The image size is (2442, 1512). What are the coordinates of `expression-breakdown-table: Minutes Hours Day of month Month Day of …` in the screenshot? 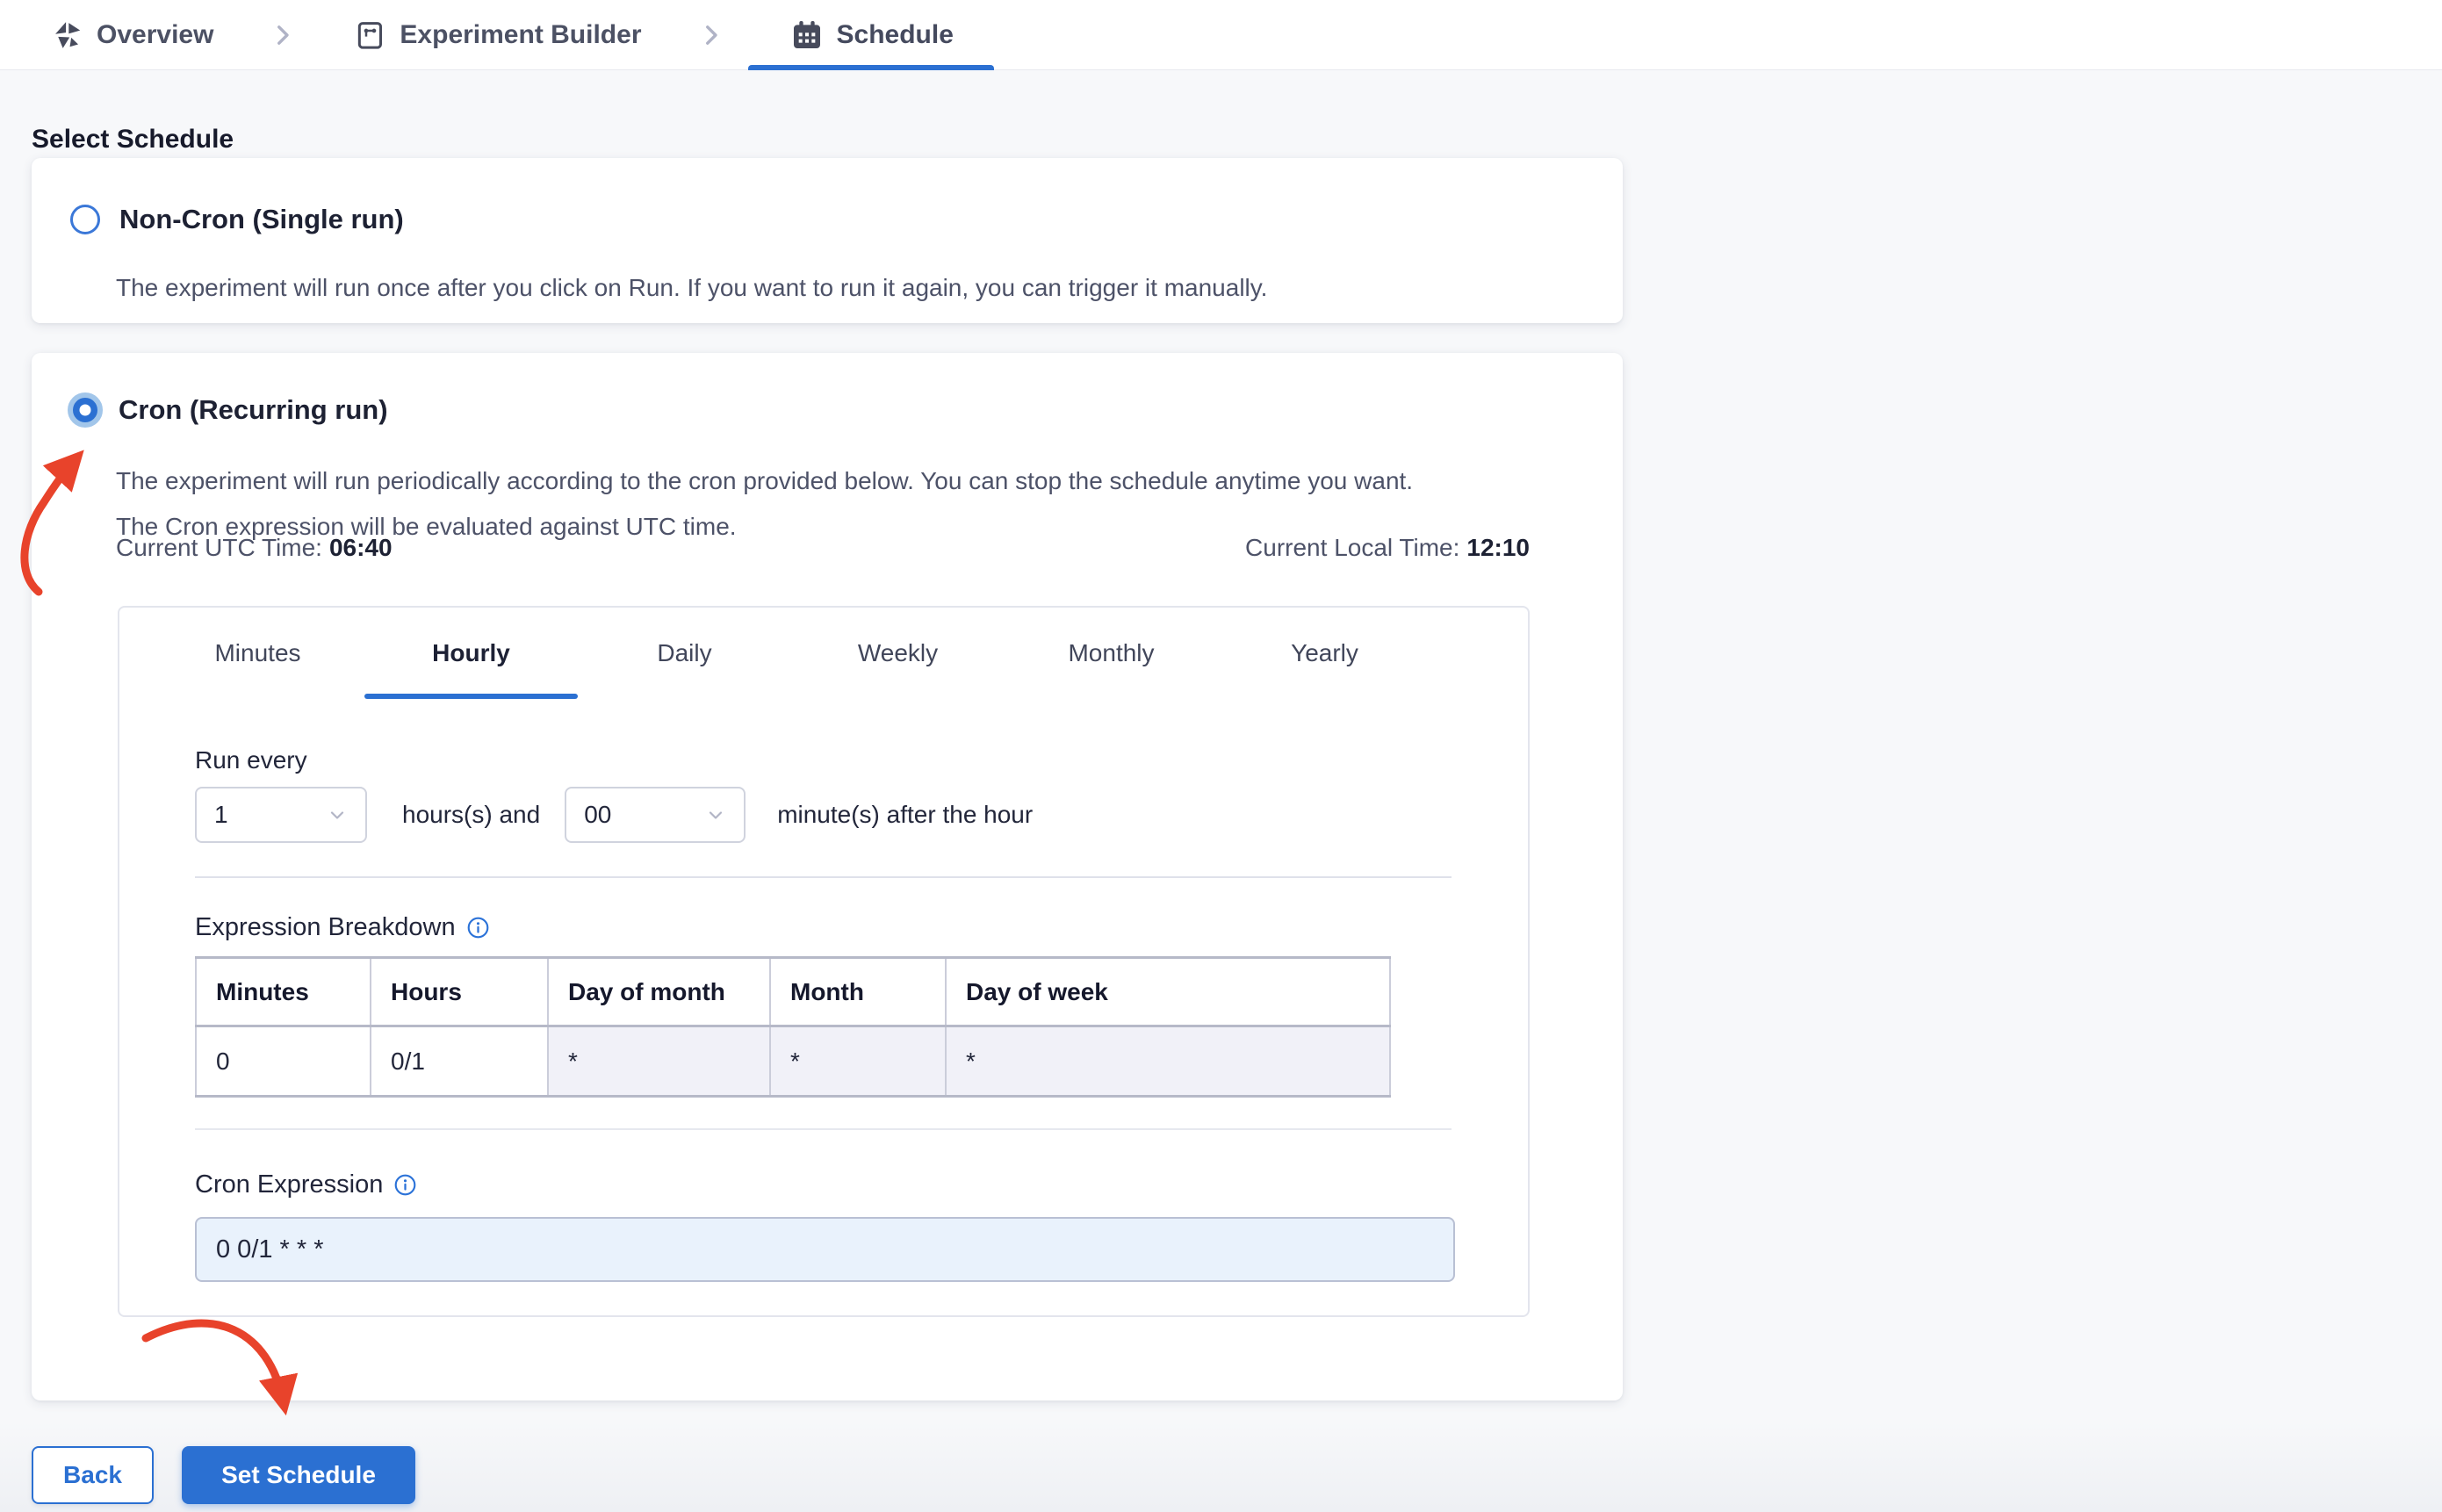 It's located at (793, 1027).